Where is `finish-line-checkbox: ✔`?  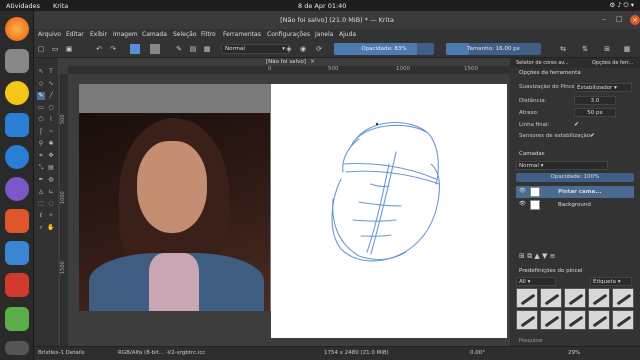 finish-line-checkbox: ✔ is located at coordinates (576, 124).